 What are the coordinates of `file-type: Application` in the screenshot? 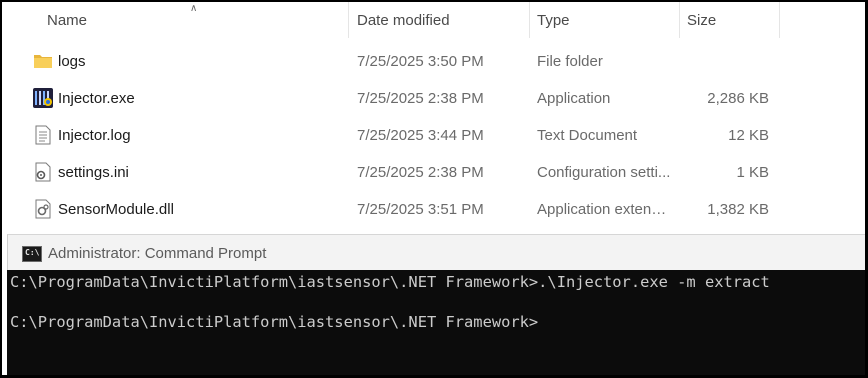 It's located at (574, 98).